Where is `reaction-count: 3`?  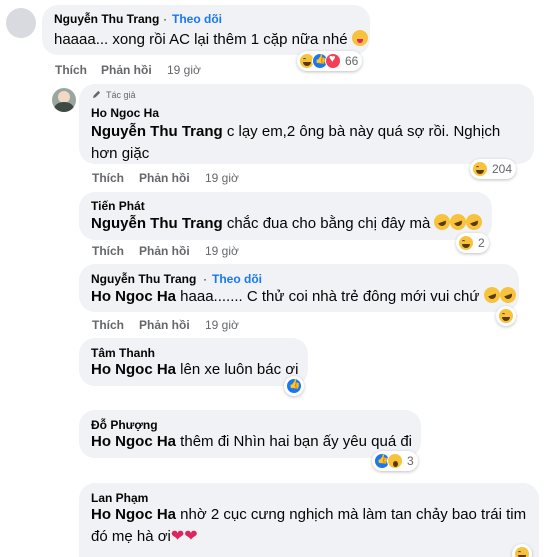
reaction-count: 3 is located at coordinates (410, 461).